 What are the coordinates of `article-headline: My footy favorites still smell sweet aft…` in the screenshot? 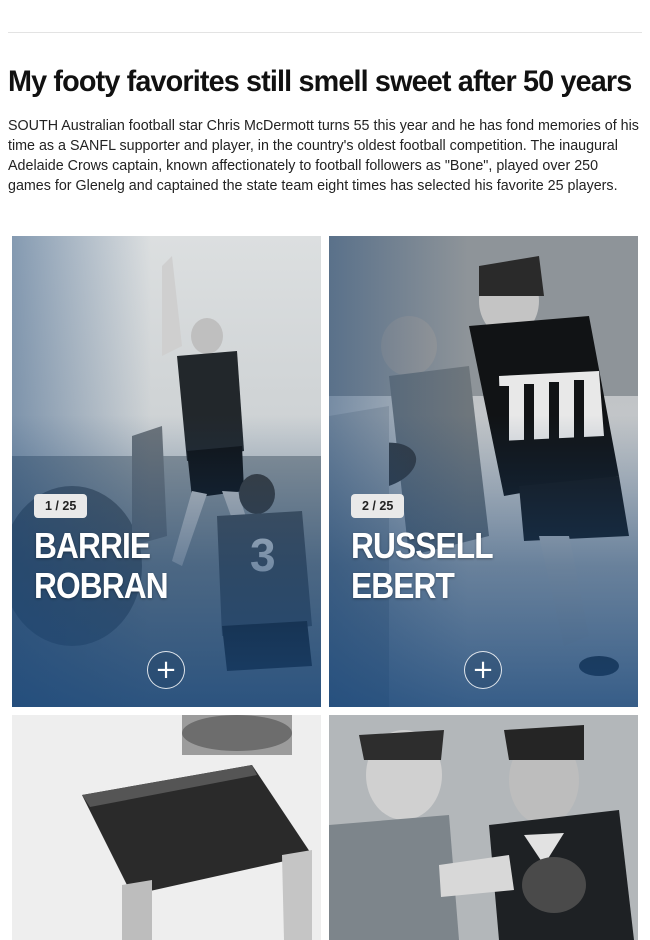 It's located at (320, 81).